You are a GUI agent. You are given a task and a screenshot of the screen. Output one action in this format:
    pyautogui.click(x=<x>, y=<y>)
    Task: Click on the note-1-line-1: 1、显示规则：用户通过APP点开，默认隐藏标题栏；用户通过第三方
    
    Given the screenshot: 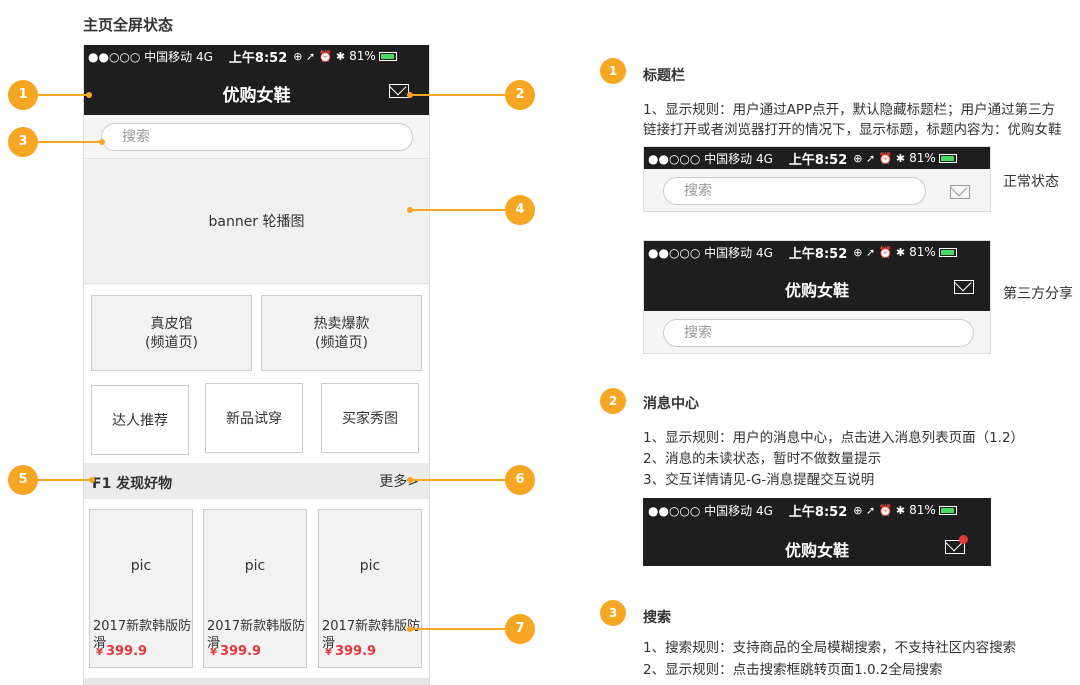 What is the action you would take?
    pyautogui.click(x=849, y=110)
    